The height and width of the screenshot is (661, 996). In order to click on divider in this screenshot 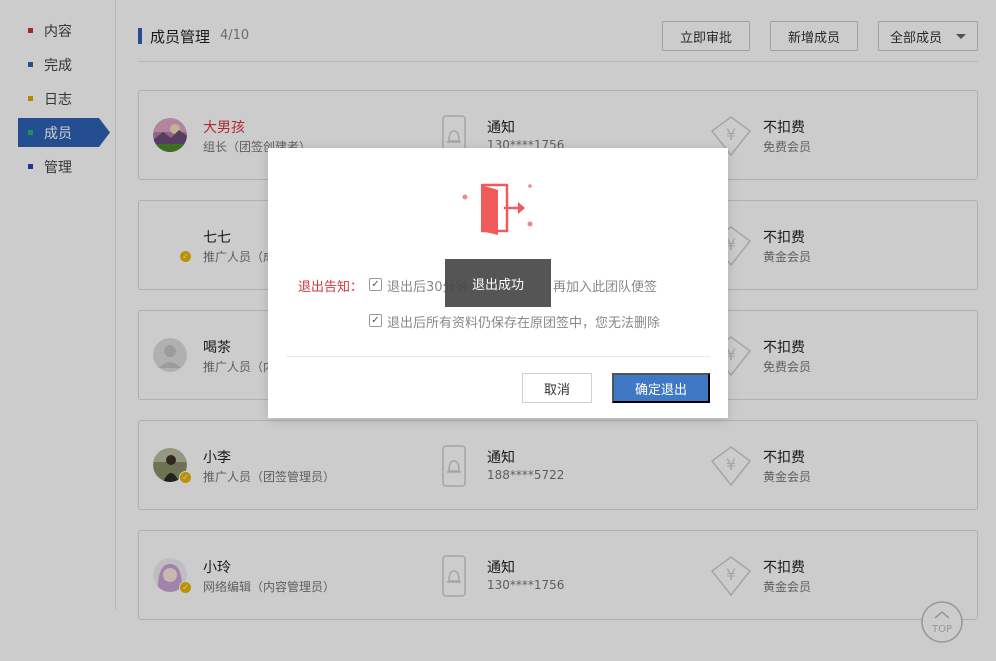, I will do `click(498, 356)`.